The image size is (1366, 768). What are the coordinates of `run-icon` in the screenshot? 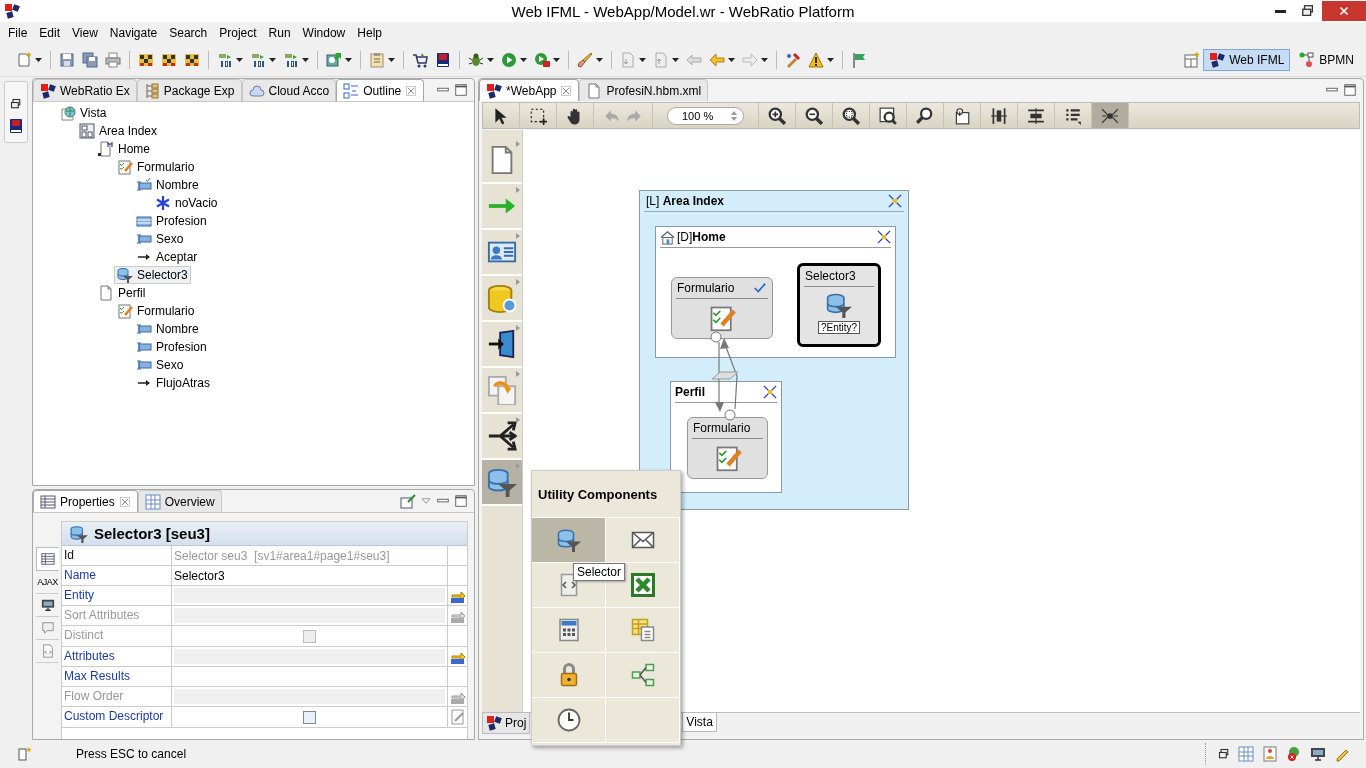 It's located at (509, 59).